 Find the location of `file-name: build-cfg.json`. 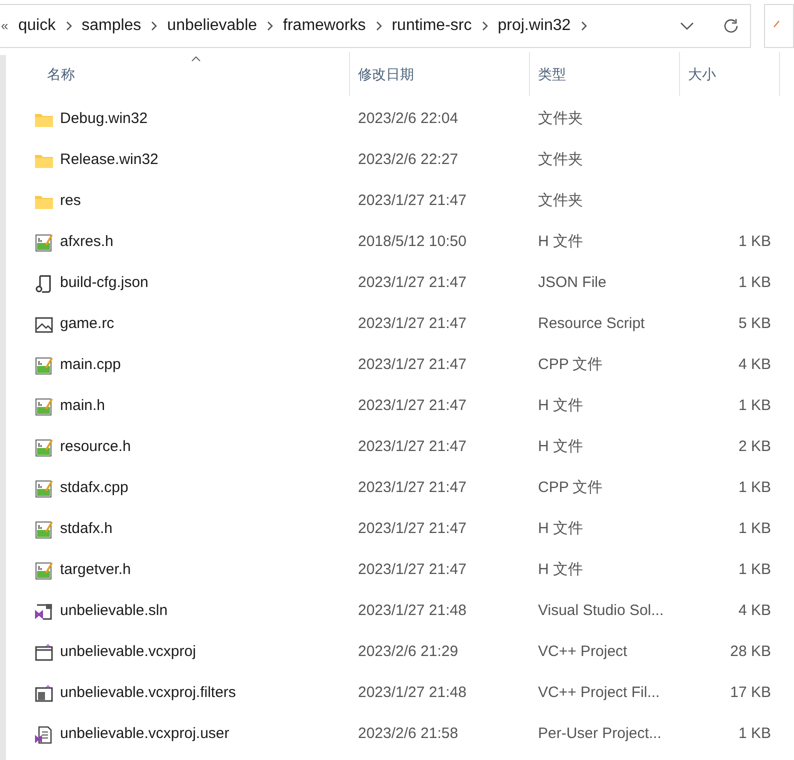

file-name: build-cfg.json is located at coordinates (104, 283).